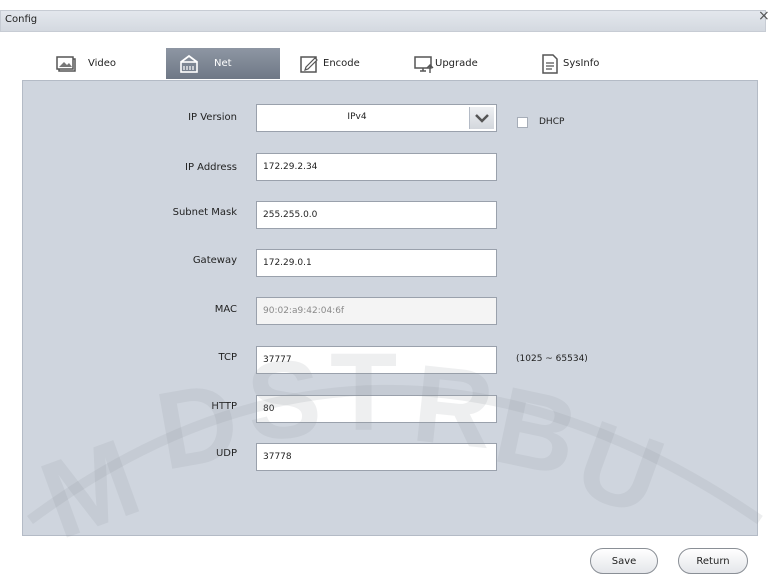  Describe the element at coordinates (376, 360) in the screenshot. I see `tcp-port-input: 37777` at that location.